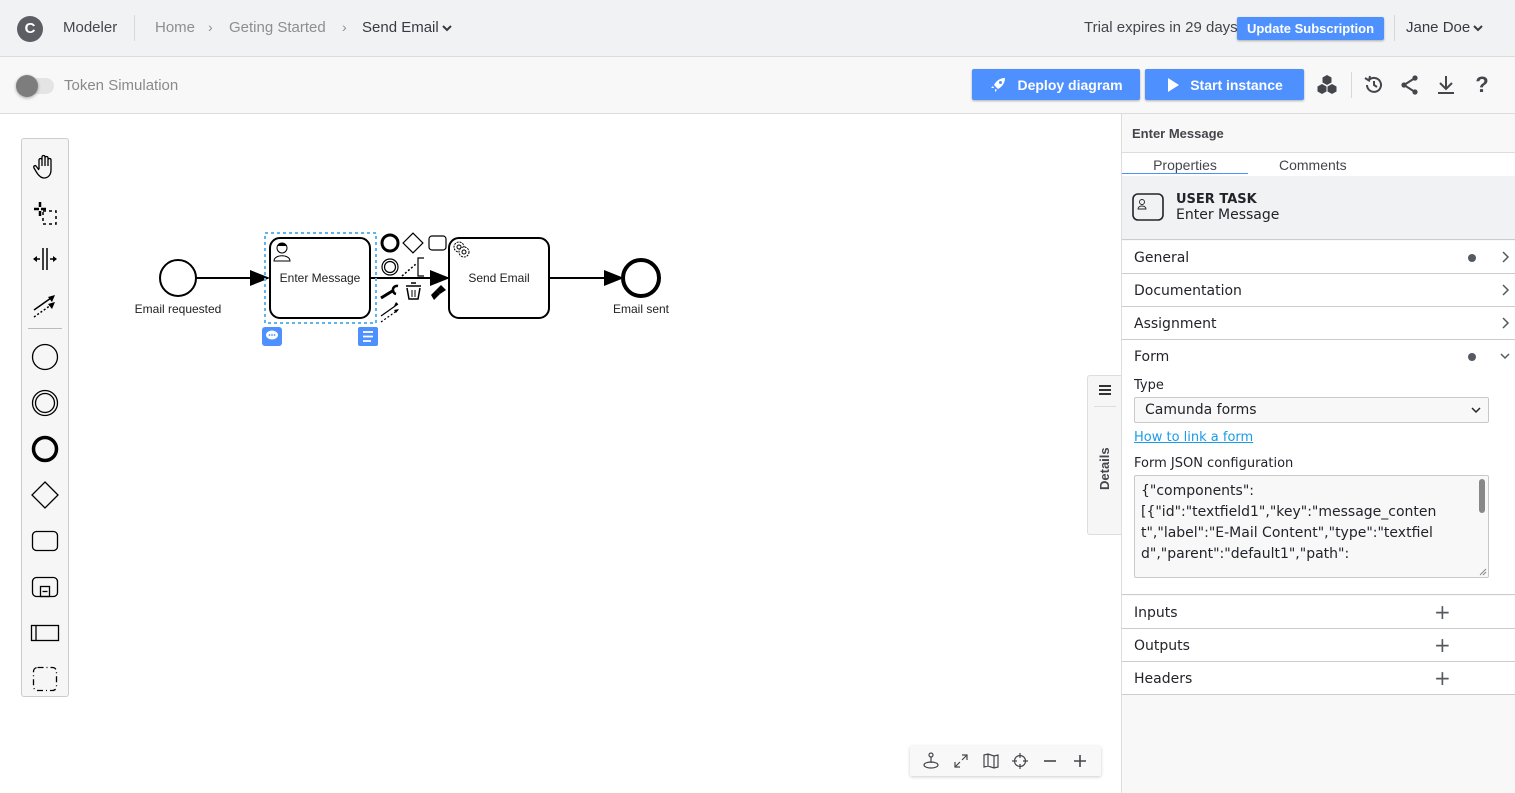 This screenshot has width=1515, height=793. What do you see at coordinates (320, 278) in the screenshot?
I see `user-task-label: Enter Message` at bounding box center [320, 278].